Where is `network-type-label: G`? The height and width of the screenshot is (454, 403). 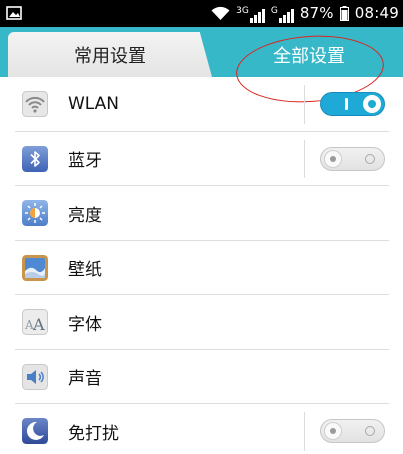 network-type-label: G is located at coordinates (274, 10).